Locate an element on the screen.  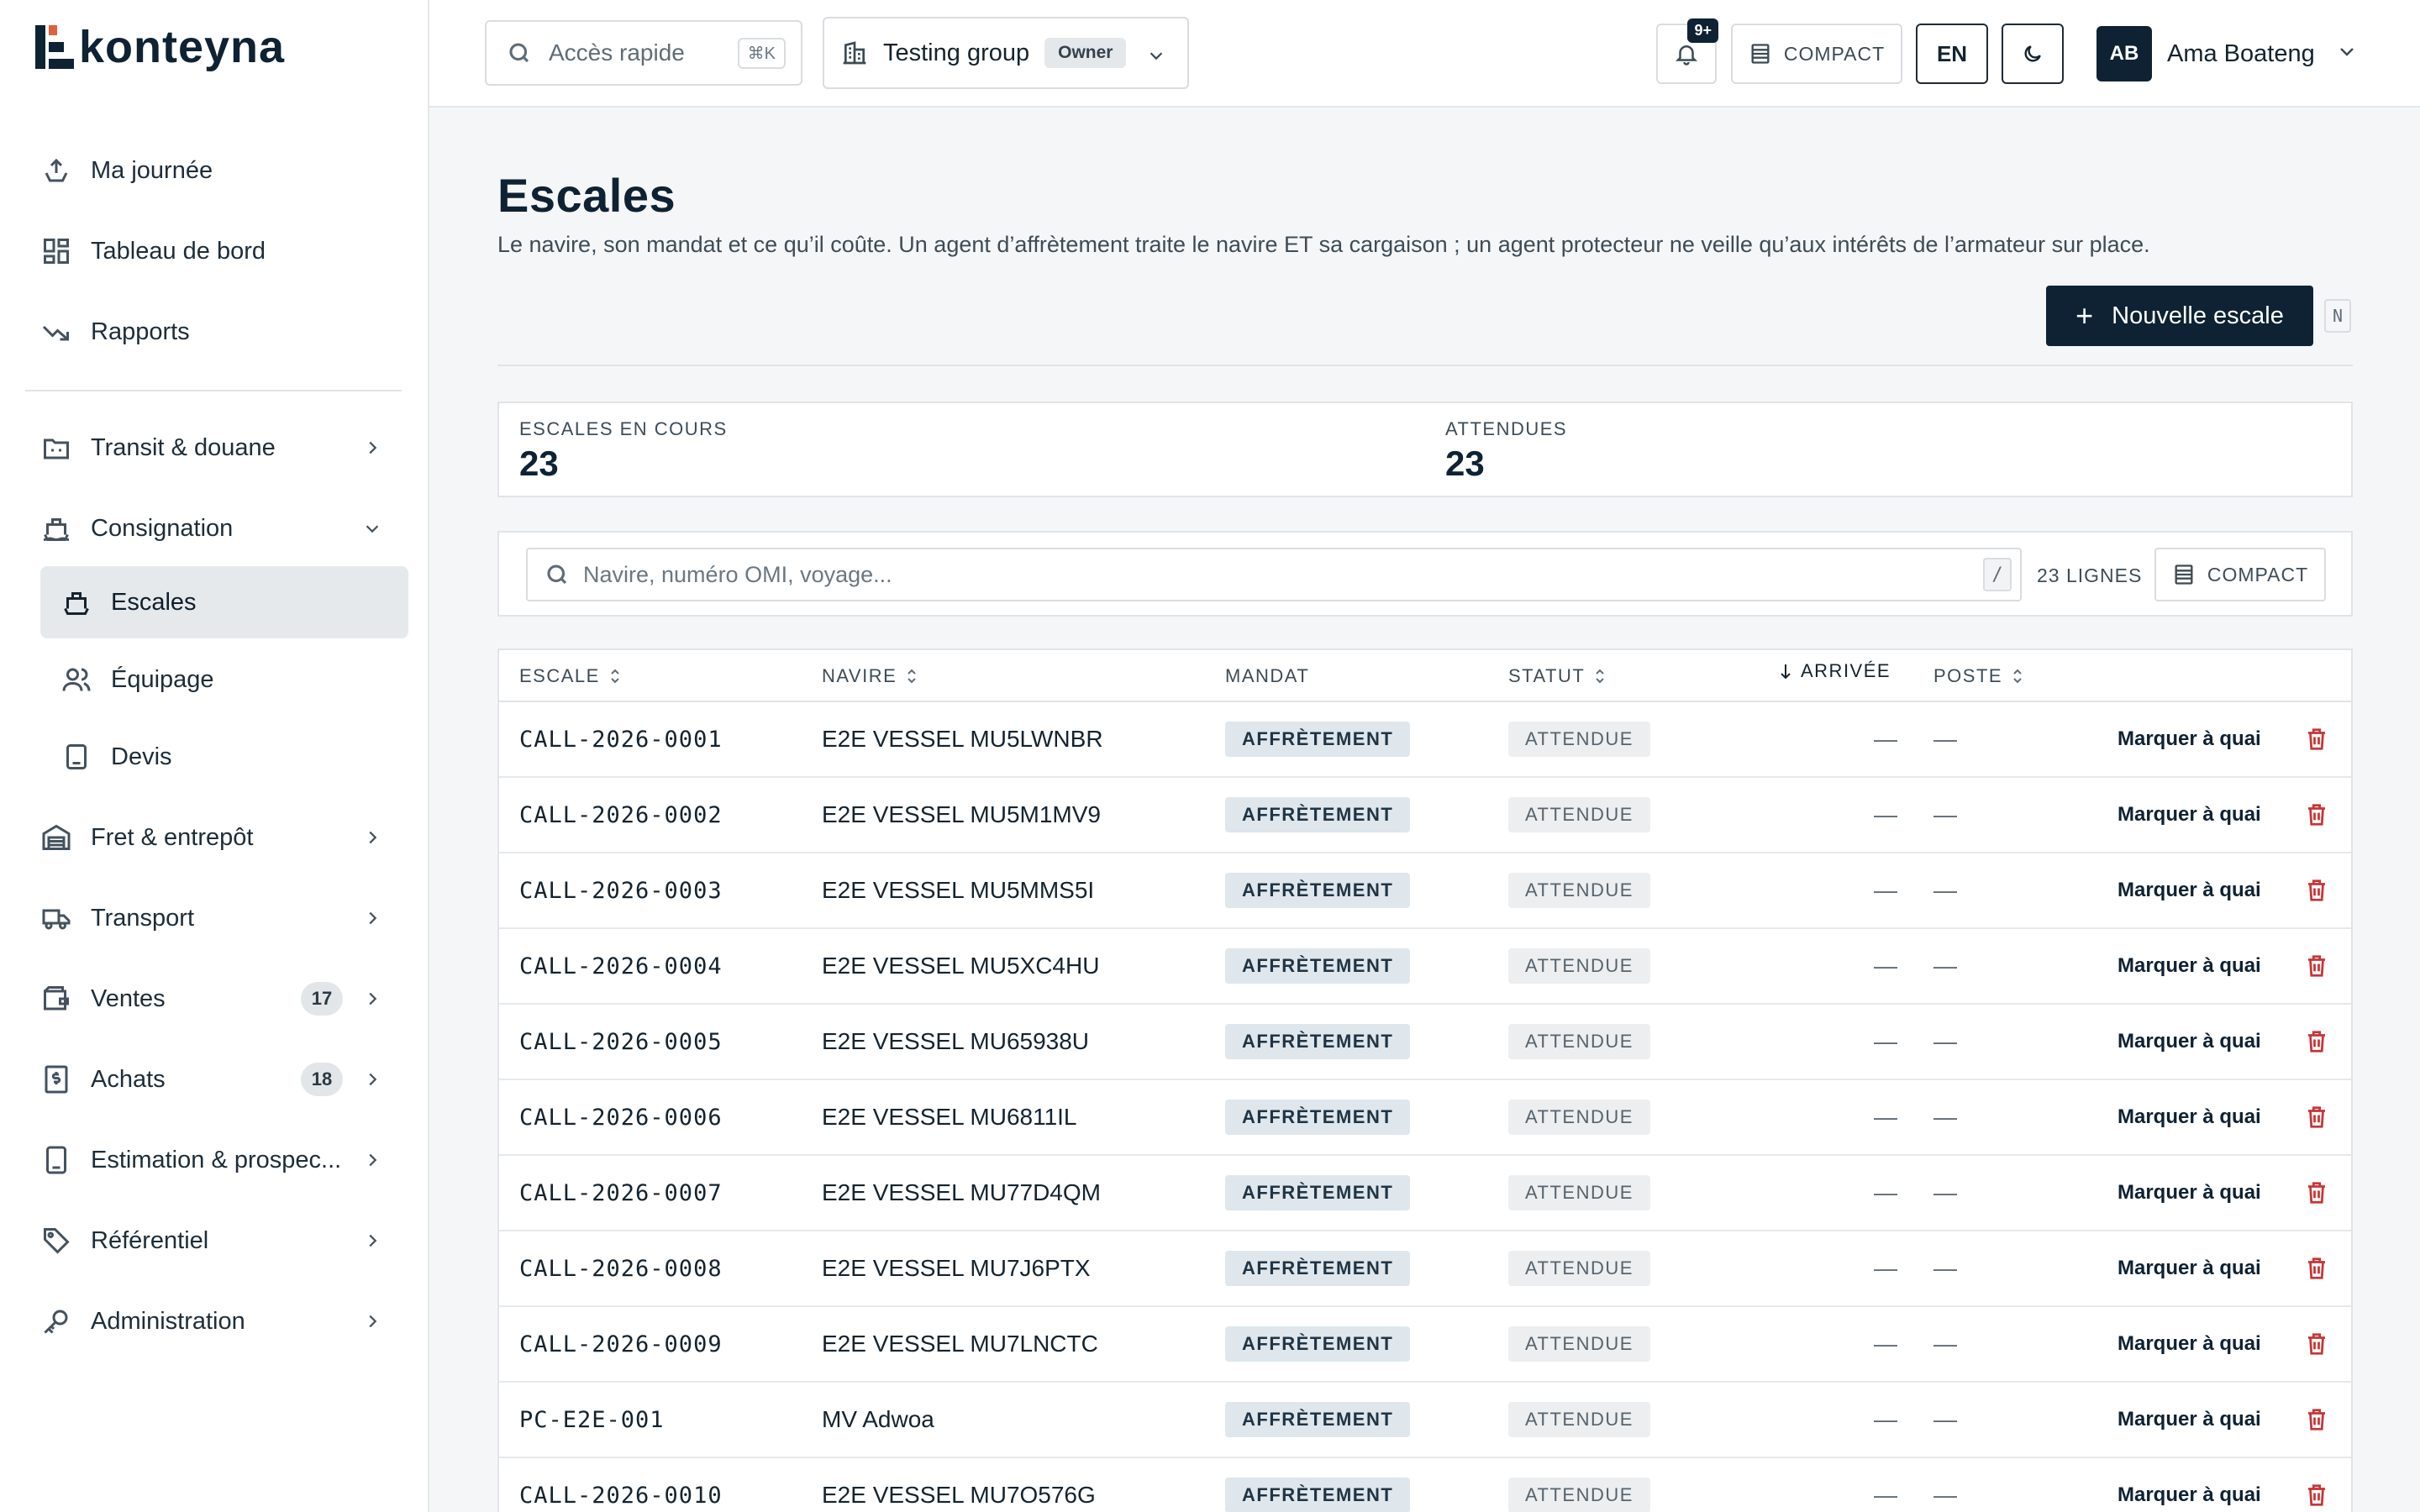
mandat-cell: AFFRÈTEMENT is located at coordinates (1318, 966).